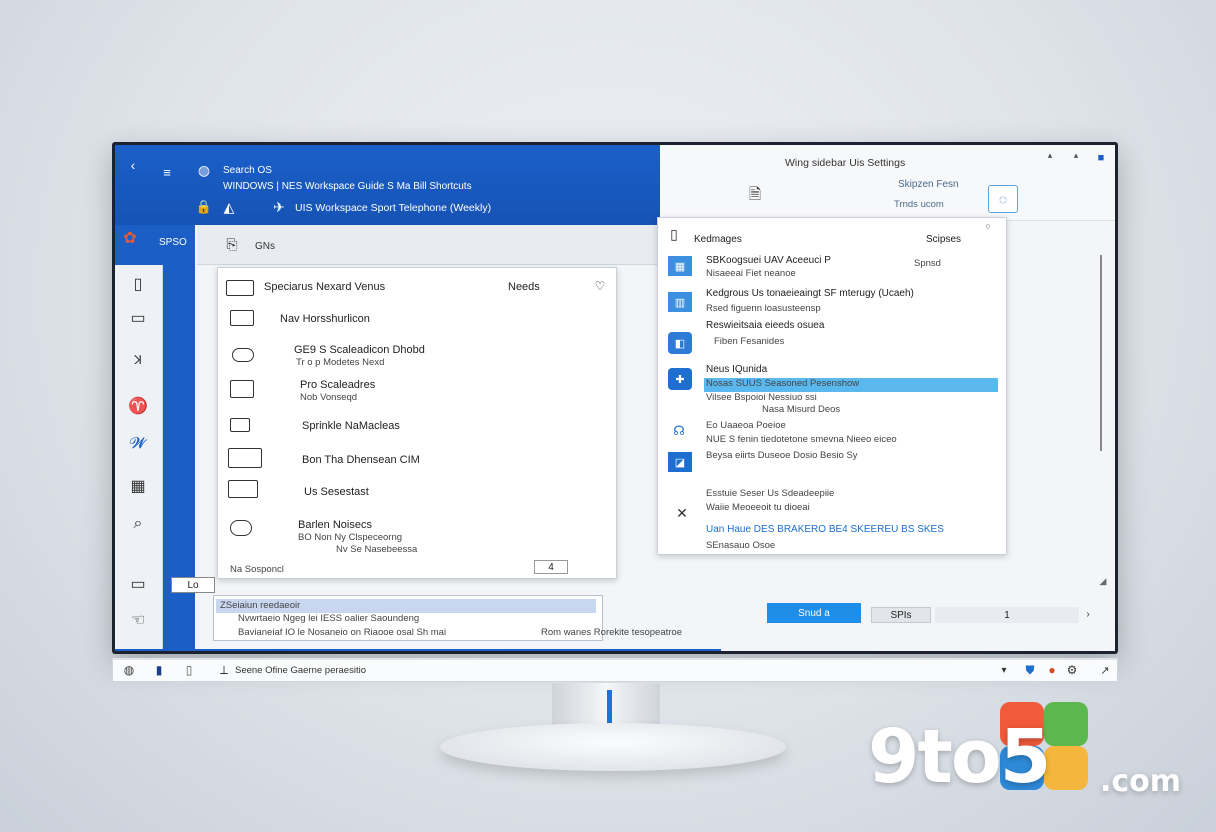  Describe the element at coordinates (680, 379) in the screenshot. I see `row-app-icon: ✚` at that location.